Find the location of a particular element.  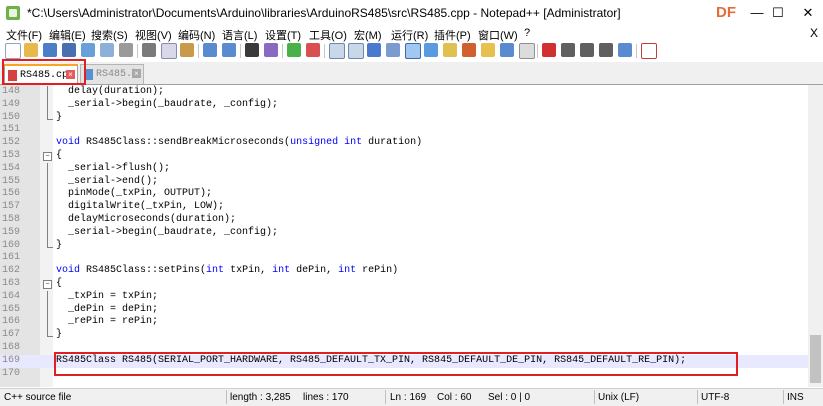

record-macro-icon is located at coordinates (549, 50).